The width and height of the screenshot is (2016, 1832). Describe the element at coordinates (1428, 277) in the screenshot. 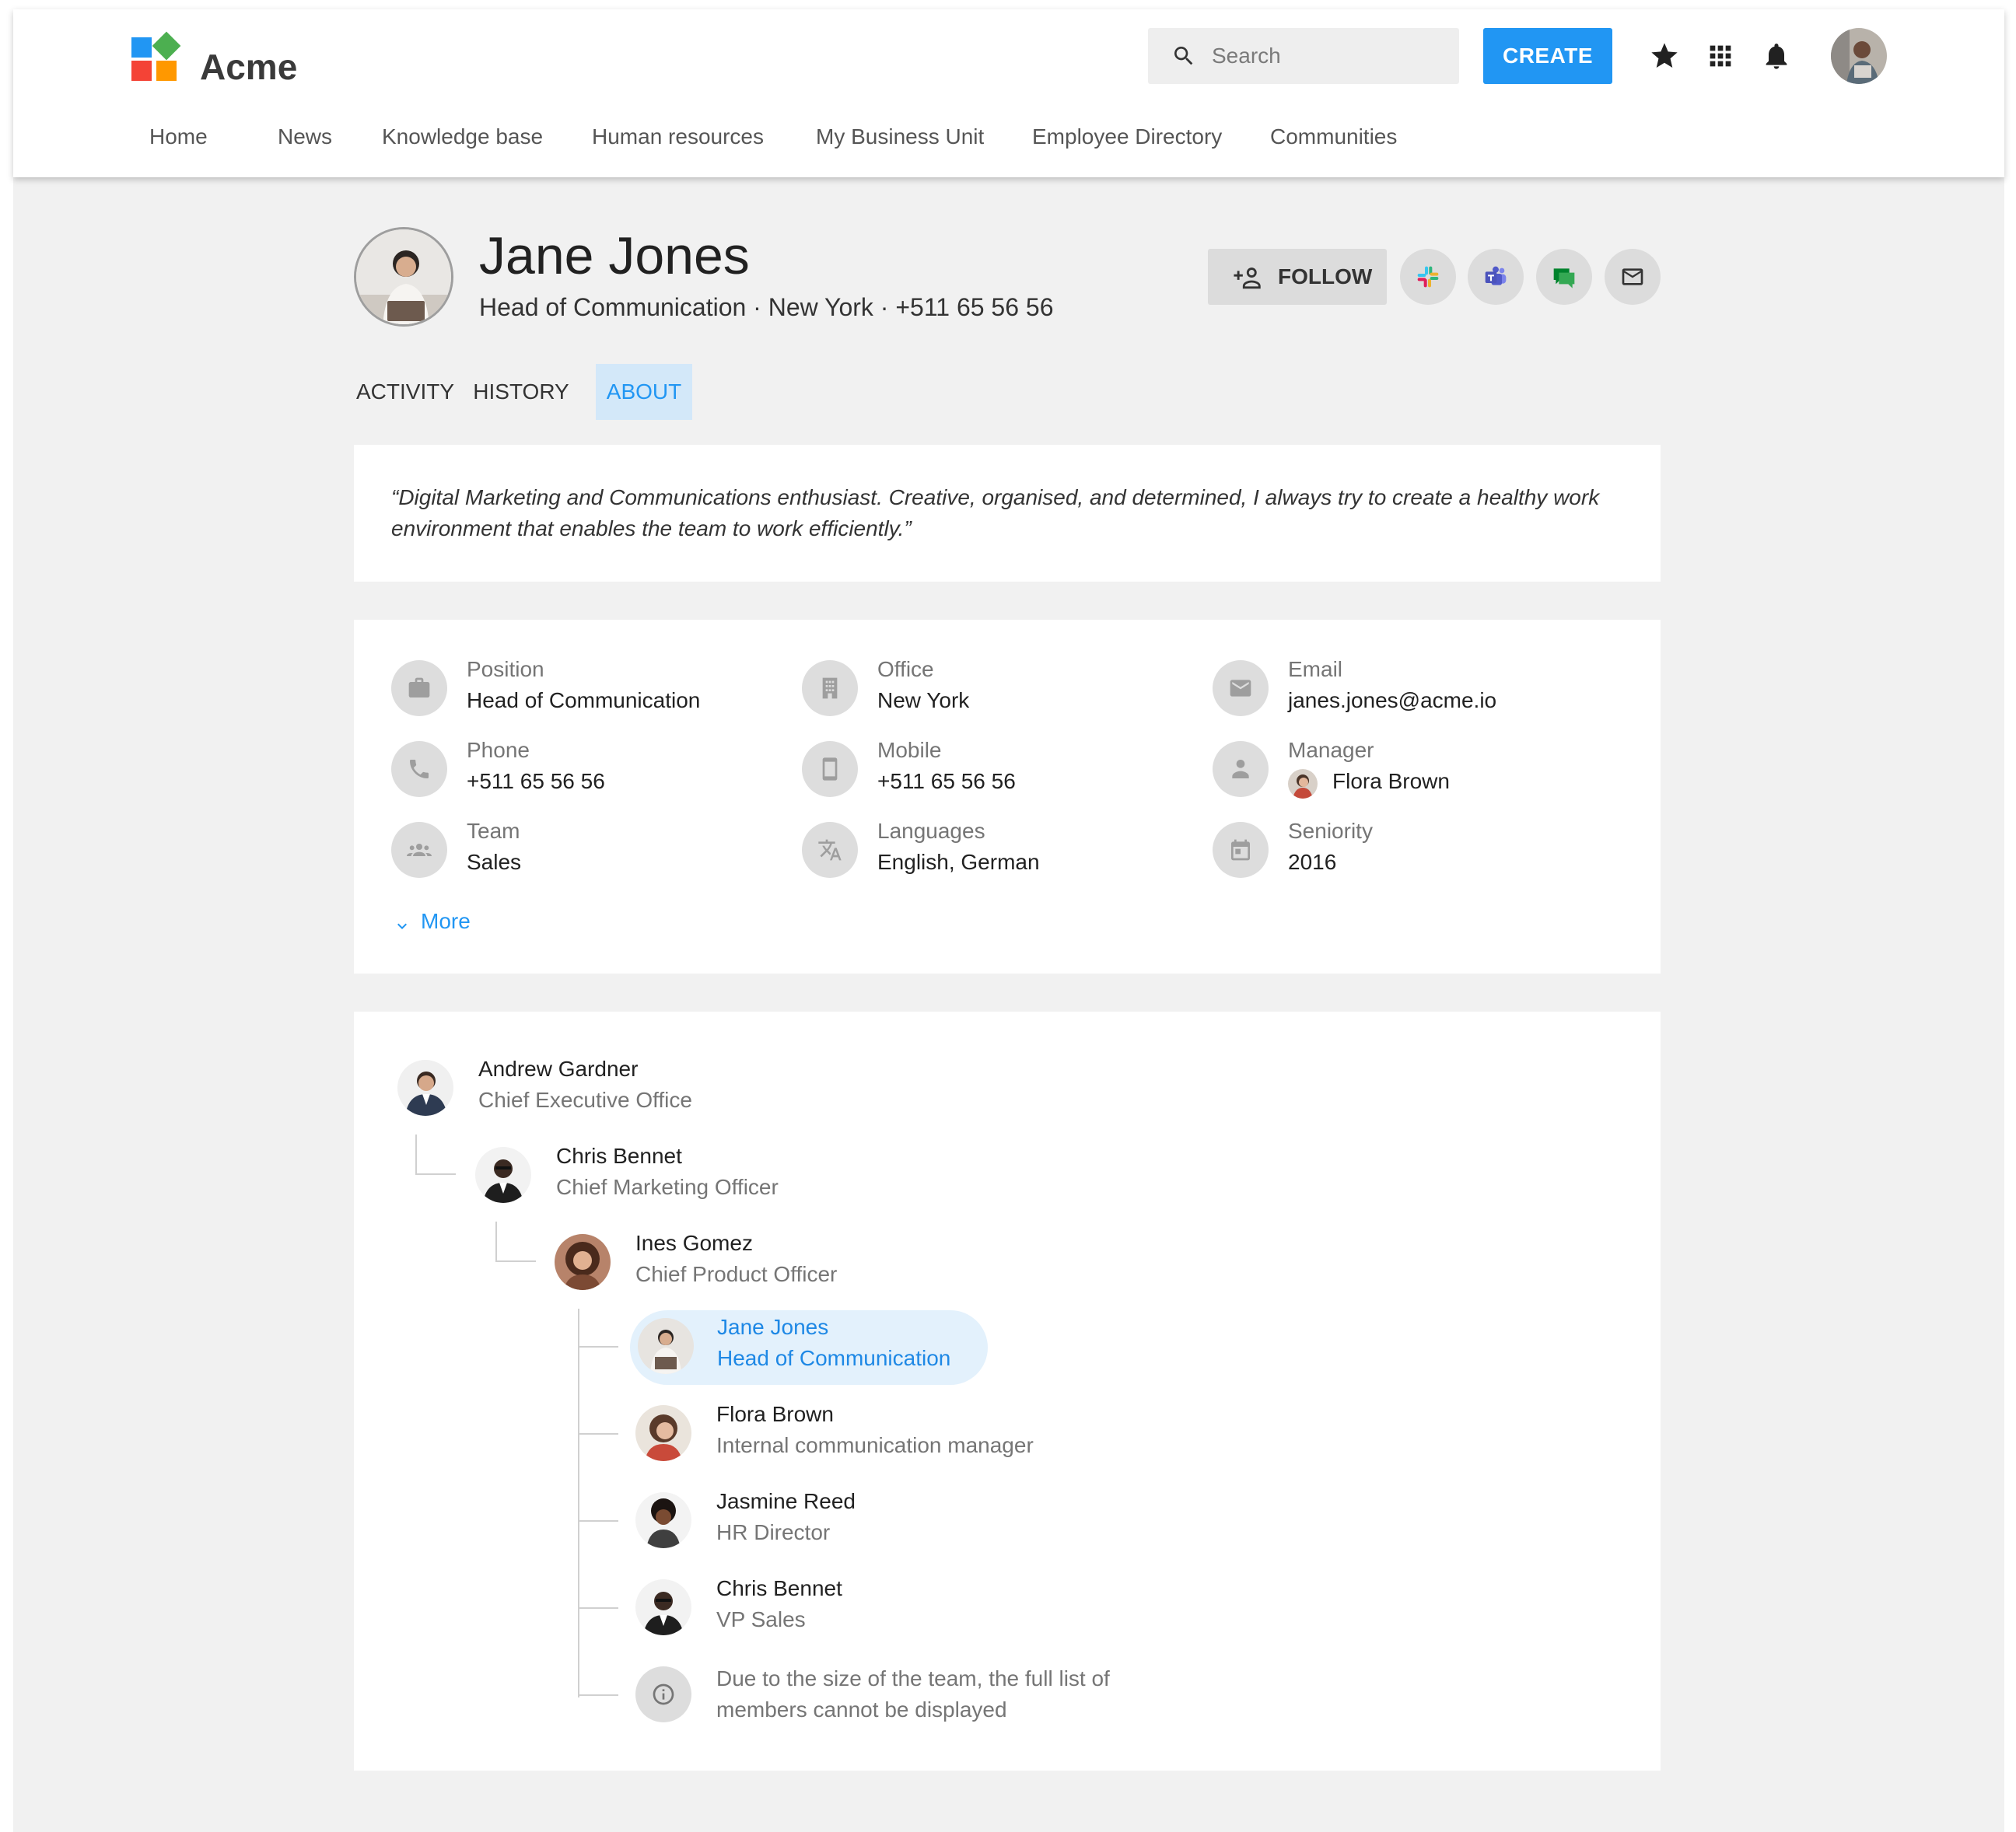

I see `slack-button` at that location.